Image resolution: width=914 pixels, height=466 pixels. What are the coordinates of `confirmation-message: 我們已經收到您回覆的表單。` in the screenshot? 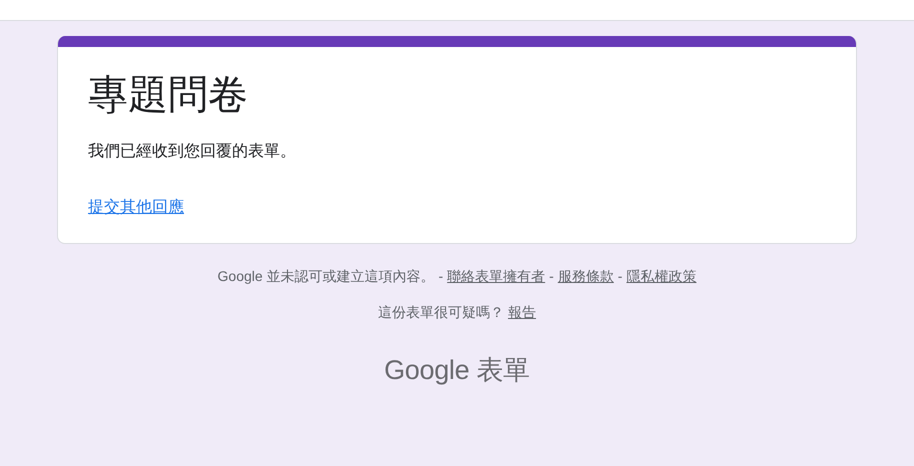 It's located at (192, 152).